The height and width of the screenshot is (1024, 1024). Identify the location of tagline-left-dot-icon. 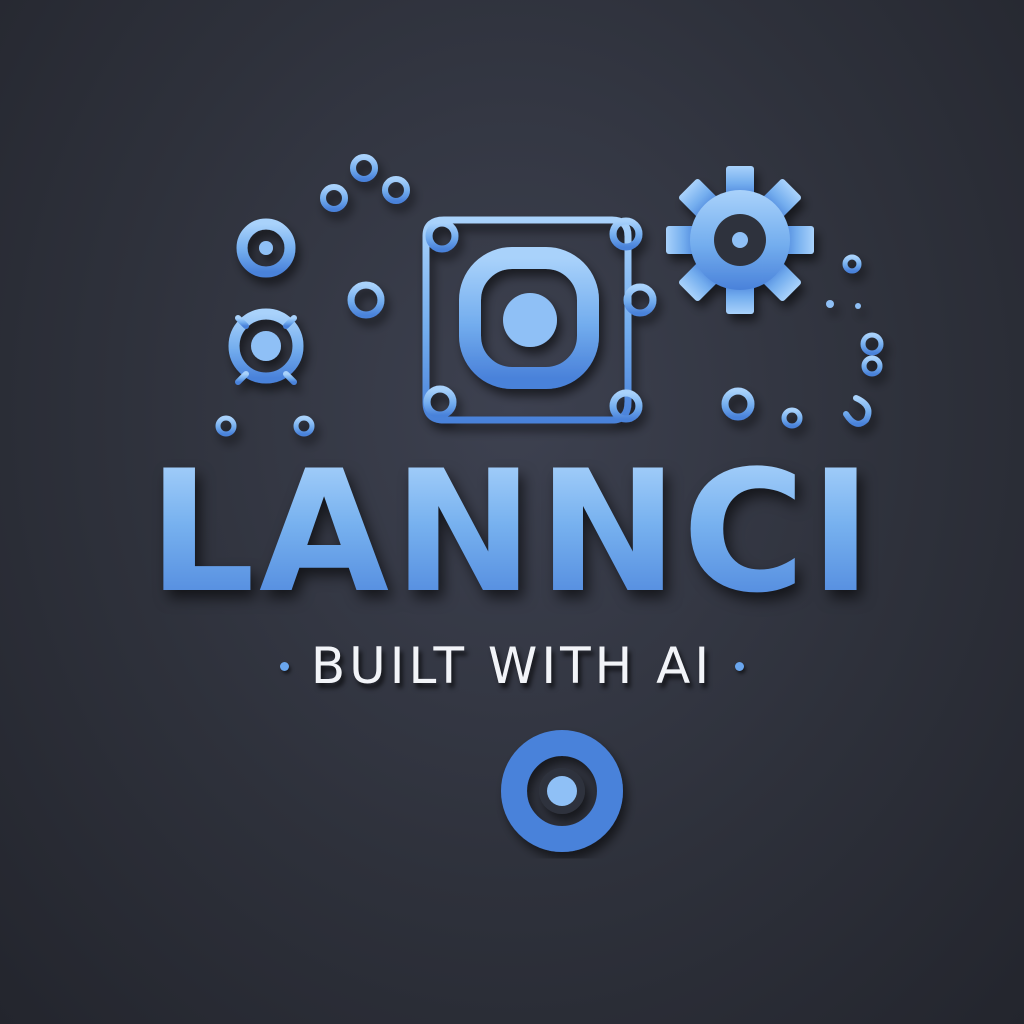
(284, 666).